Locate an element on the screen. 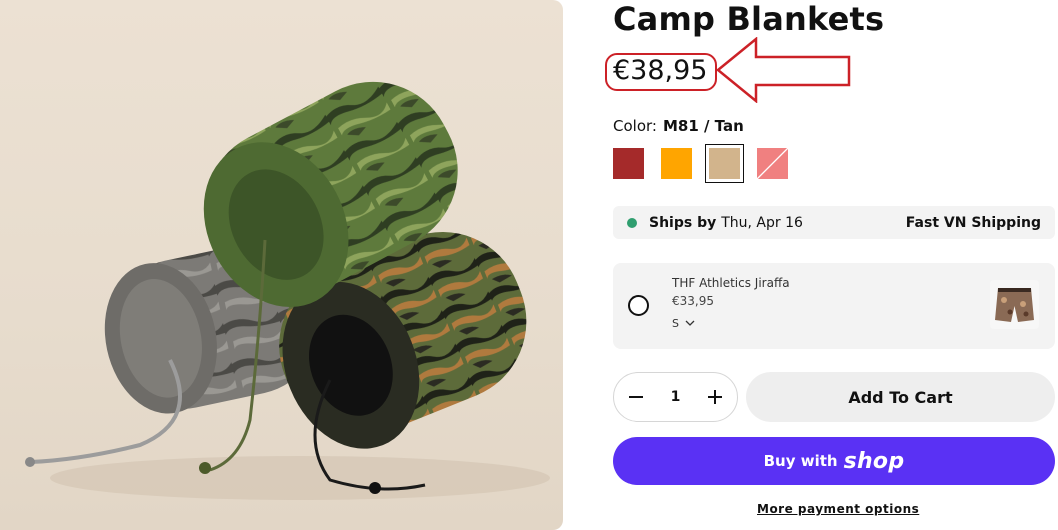 The height and width of the screenshot is (530, 1058). price-highlight-outline is located at coordinates (661, 72).